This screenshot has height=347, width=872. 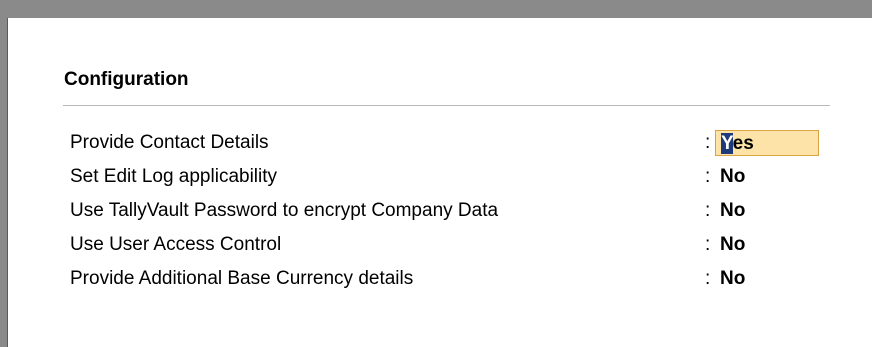 I want to click on window-frame-left, so click(x=3, y=173).